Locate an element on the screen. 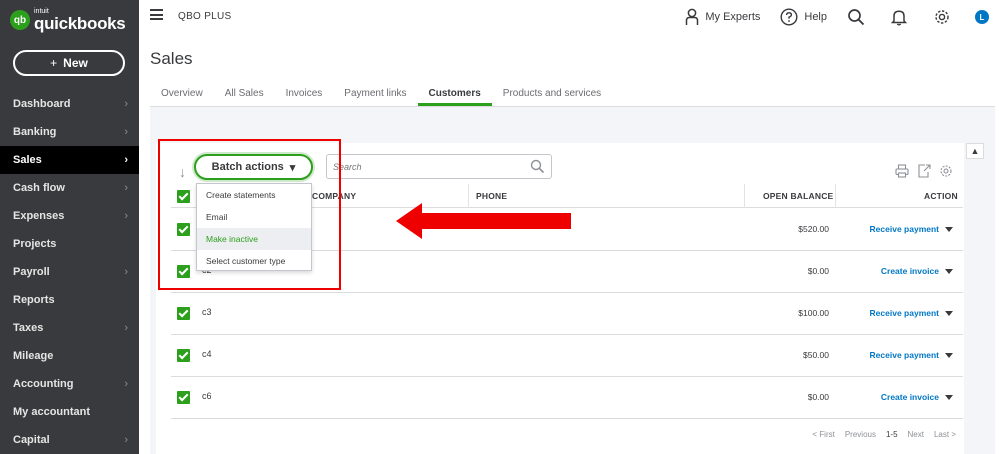 The width and height of the screenshot is (999, 454). new-button: + New is located at coordinates (69, 63).